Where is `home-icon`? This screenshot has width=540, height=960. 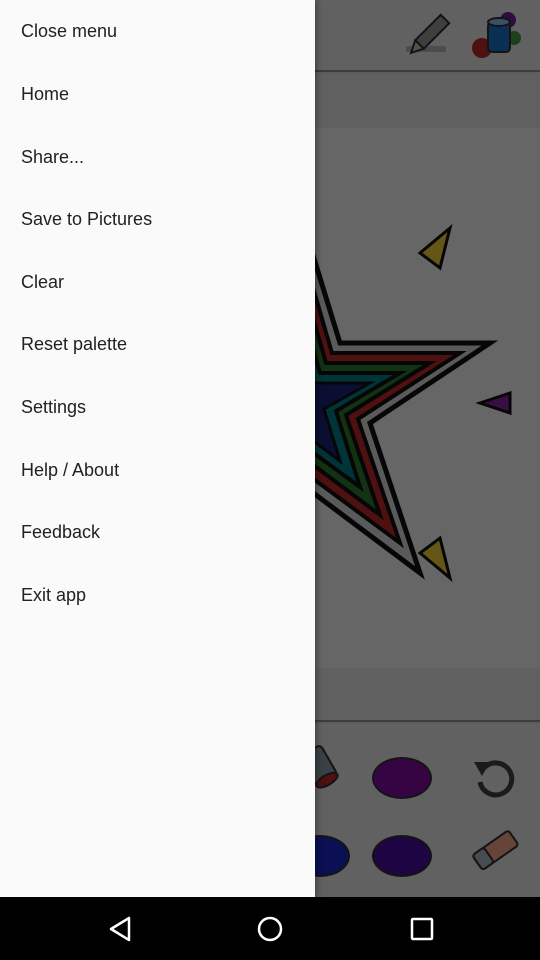 home-icon is located at coordinates (270, 928).